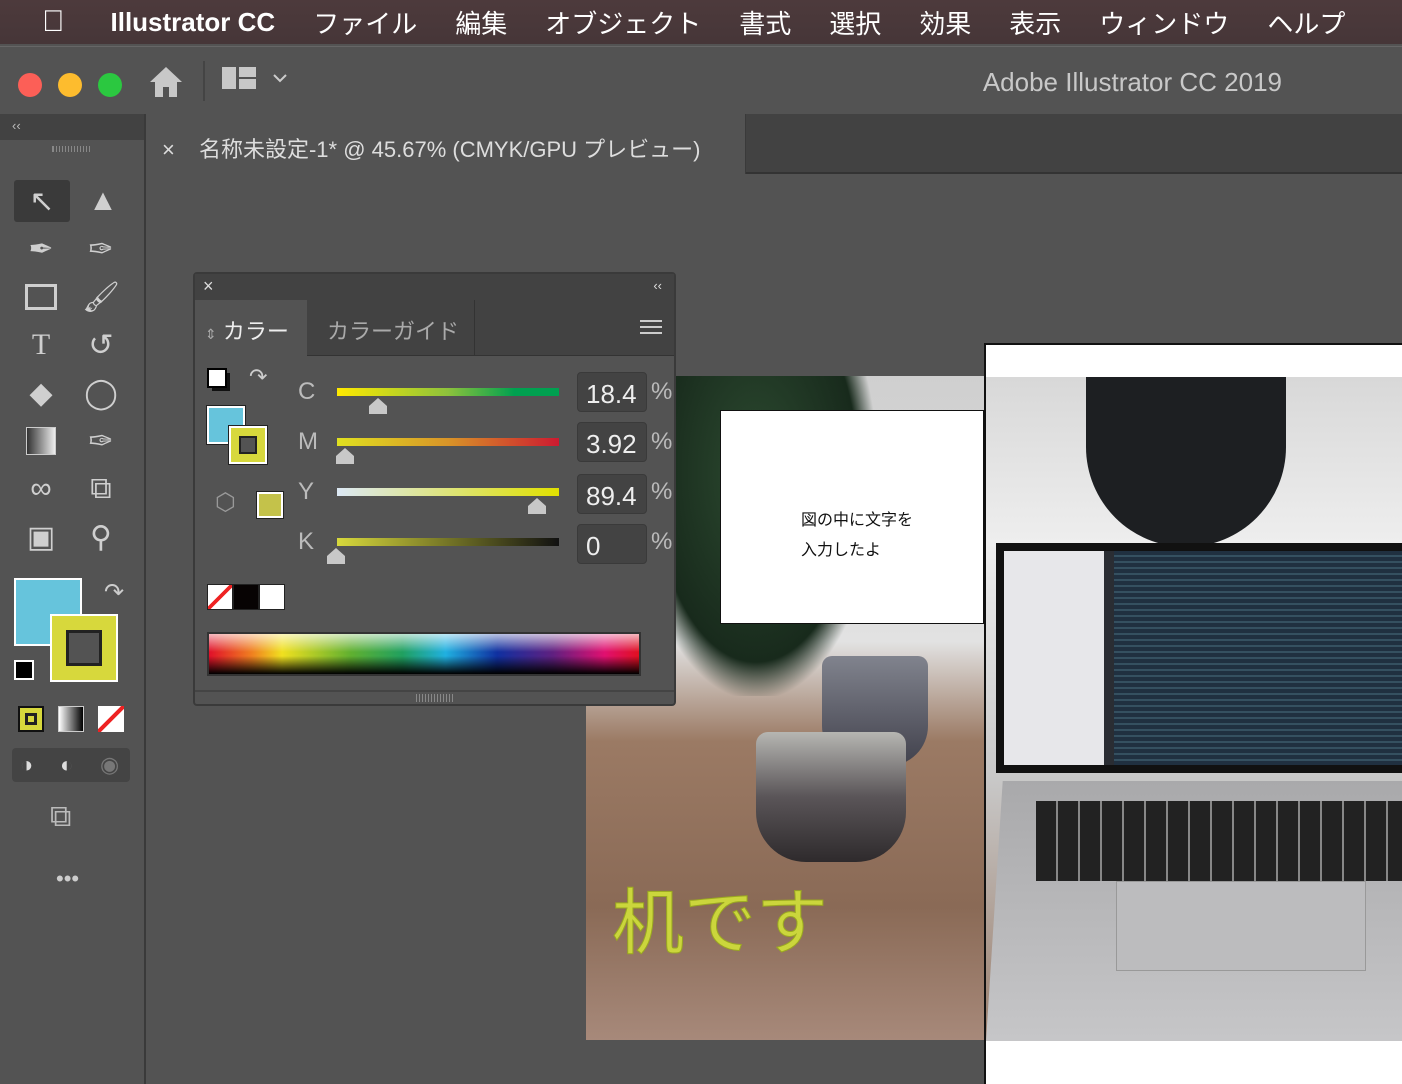 The height and width of the screenshot is (1084, 1402). What do you see at coordinates (306, 491) in the screenshot?
I see `yellow-label: Y` at bounding box center [306, 491].